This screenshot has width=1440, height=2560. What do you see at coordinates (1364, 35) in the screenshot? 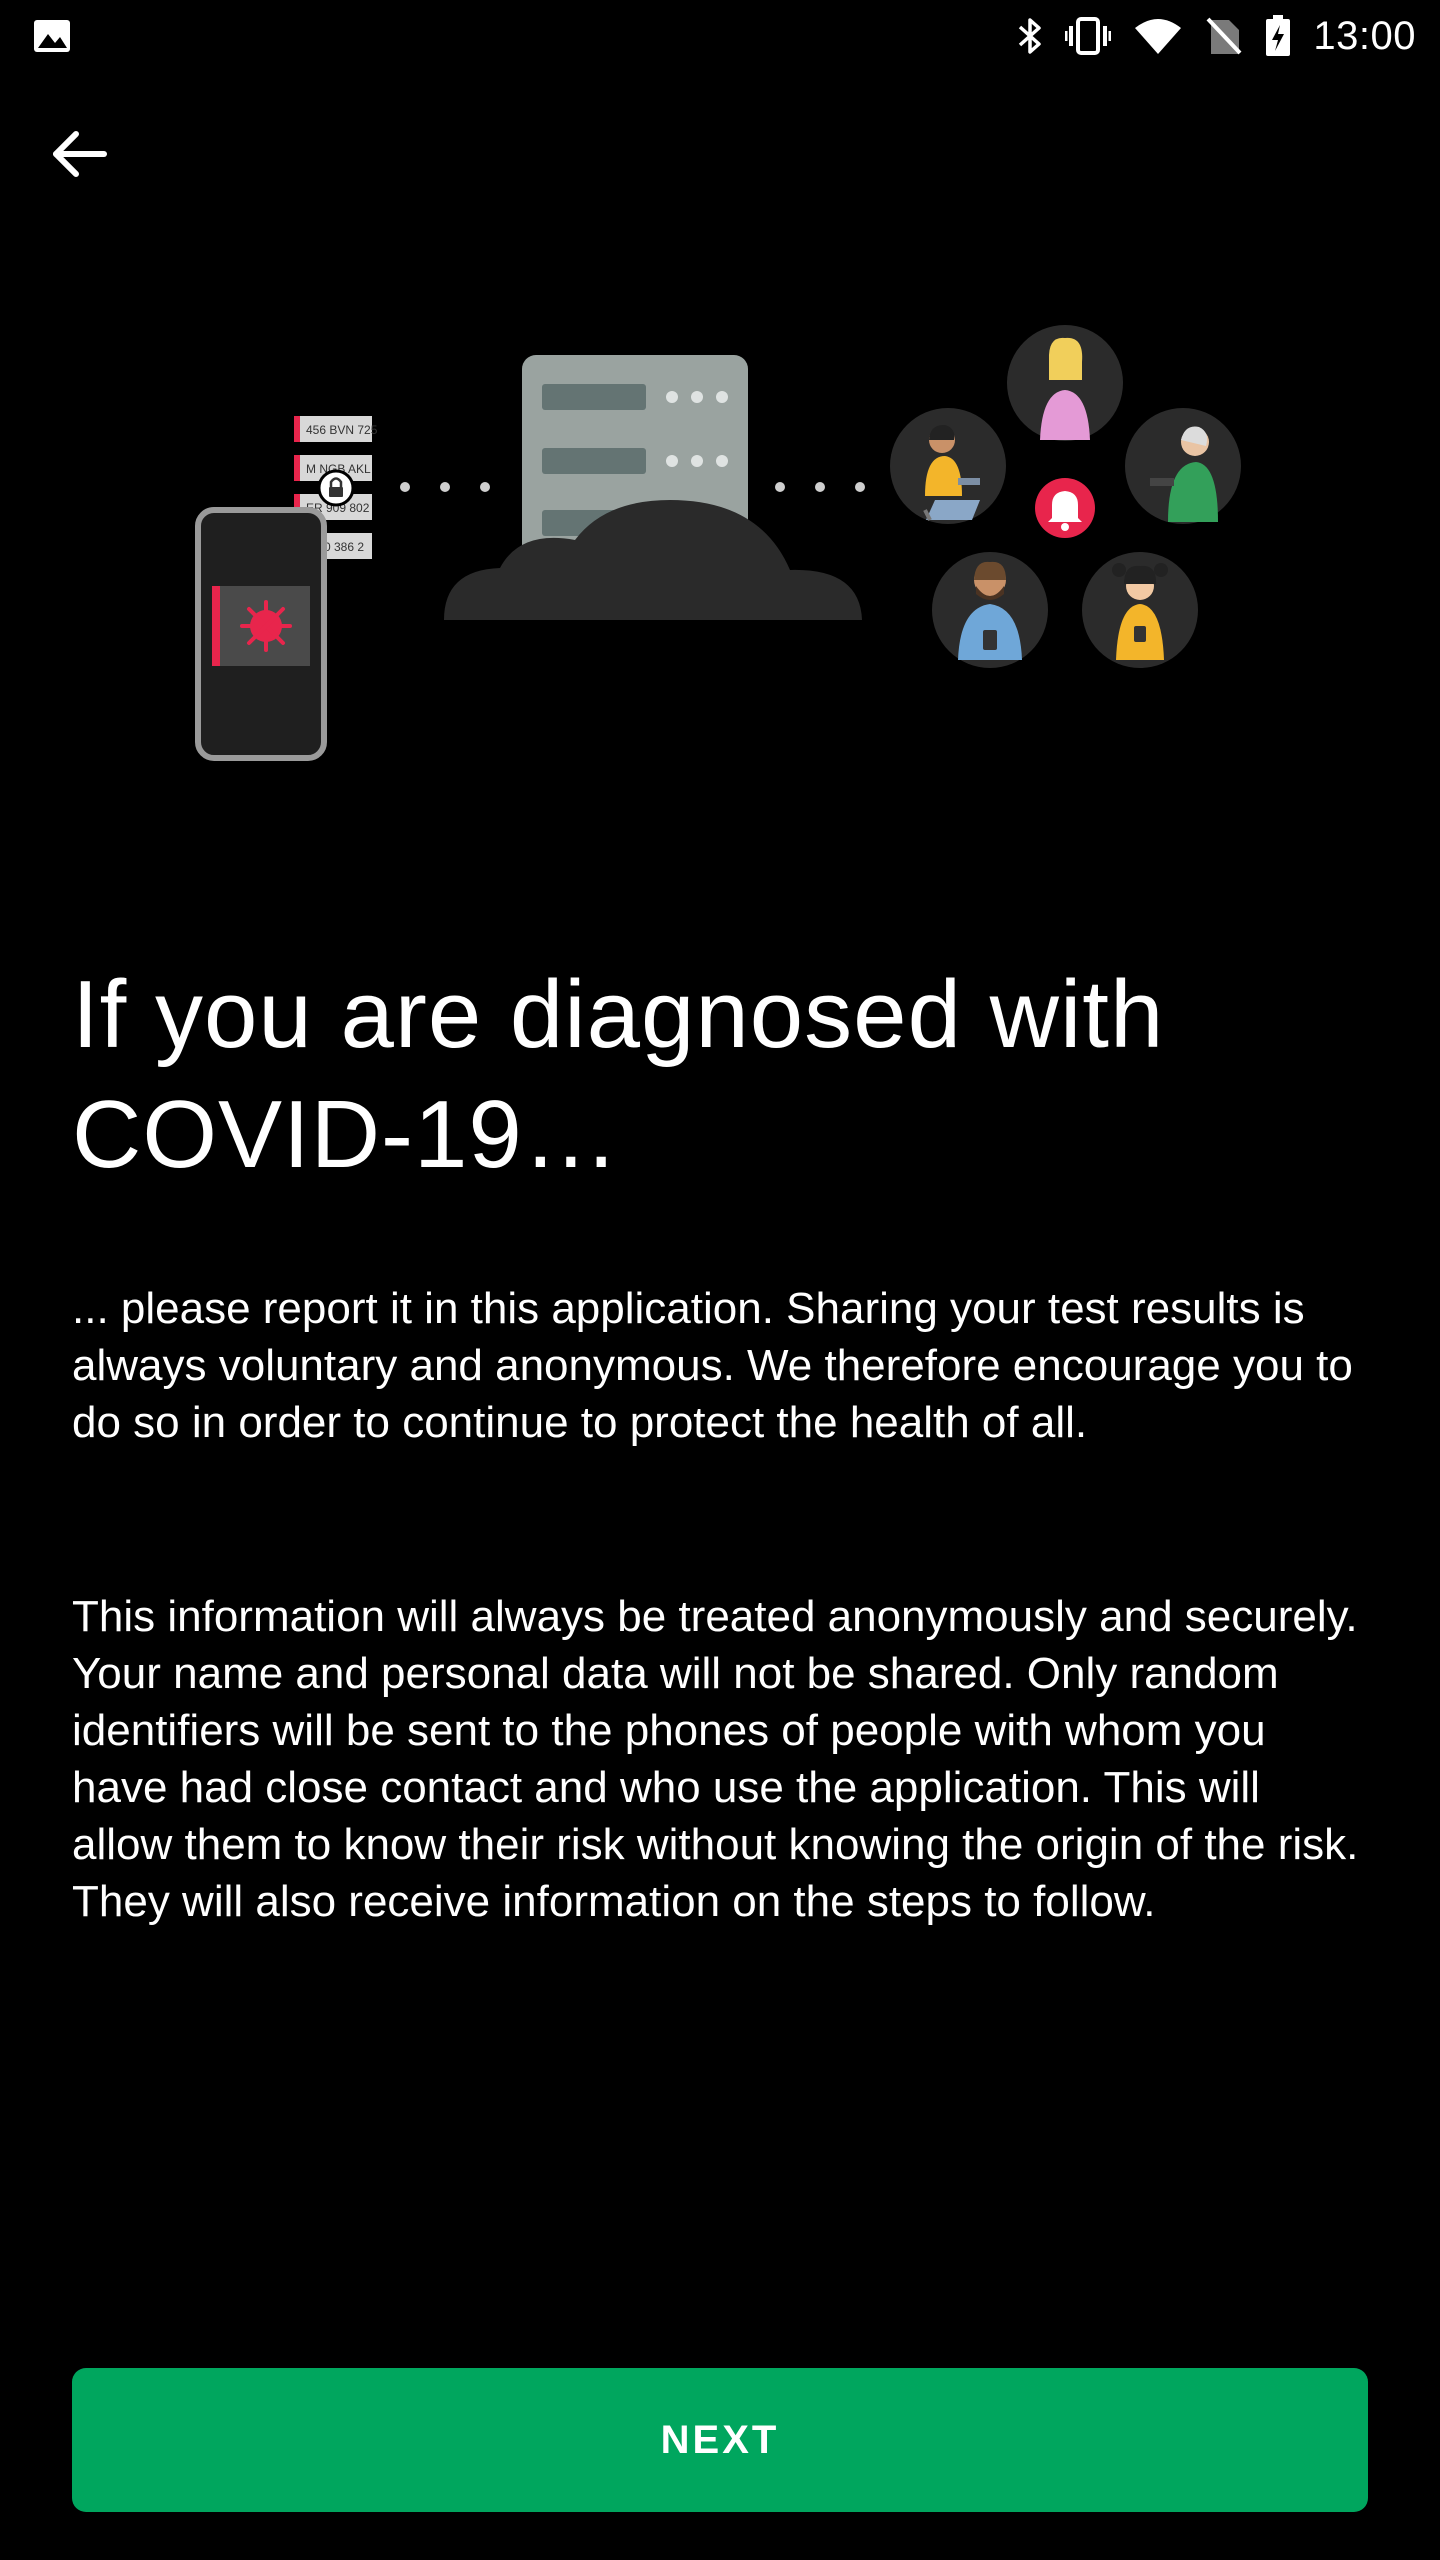
I see `status-time: 13:00` at bounding box center [1364, 35].